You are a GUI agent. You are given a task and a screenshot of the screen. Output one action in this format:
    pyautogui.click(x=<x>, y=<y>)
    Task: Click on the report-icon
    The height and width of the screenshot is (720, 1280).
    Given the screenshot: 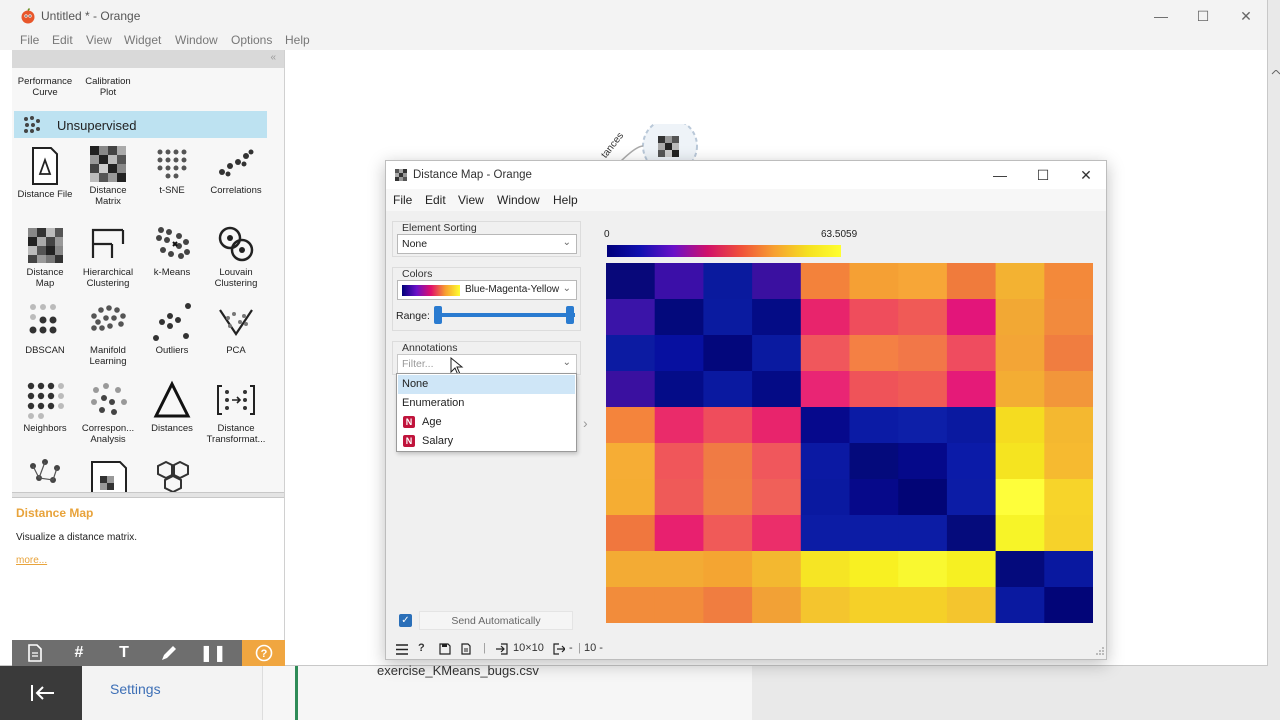 What is the action you would take?
    pyautogui.click(x=466, y=649)
    